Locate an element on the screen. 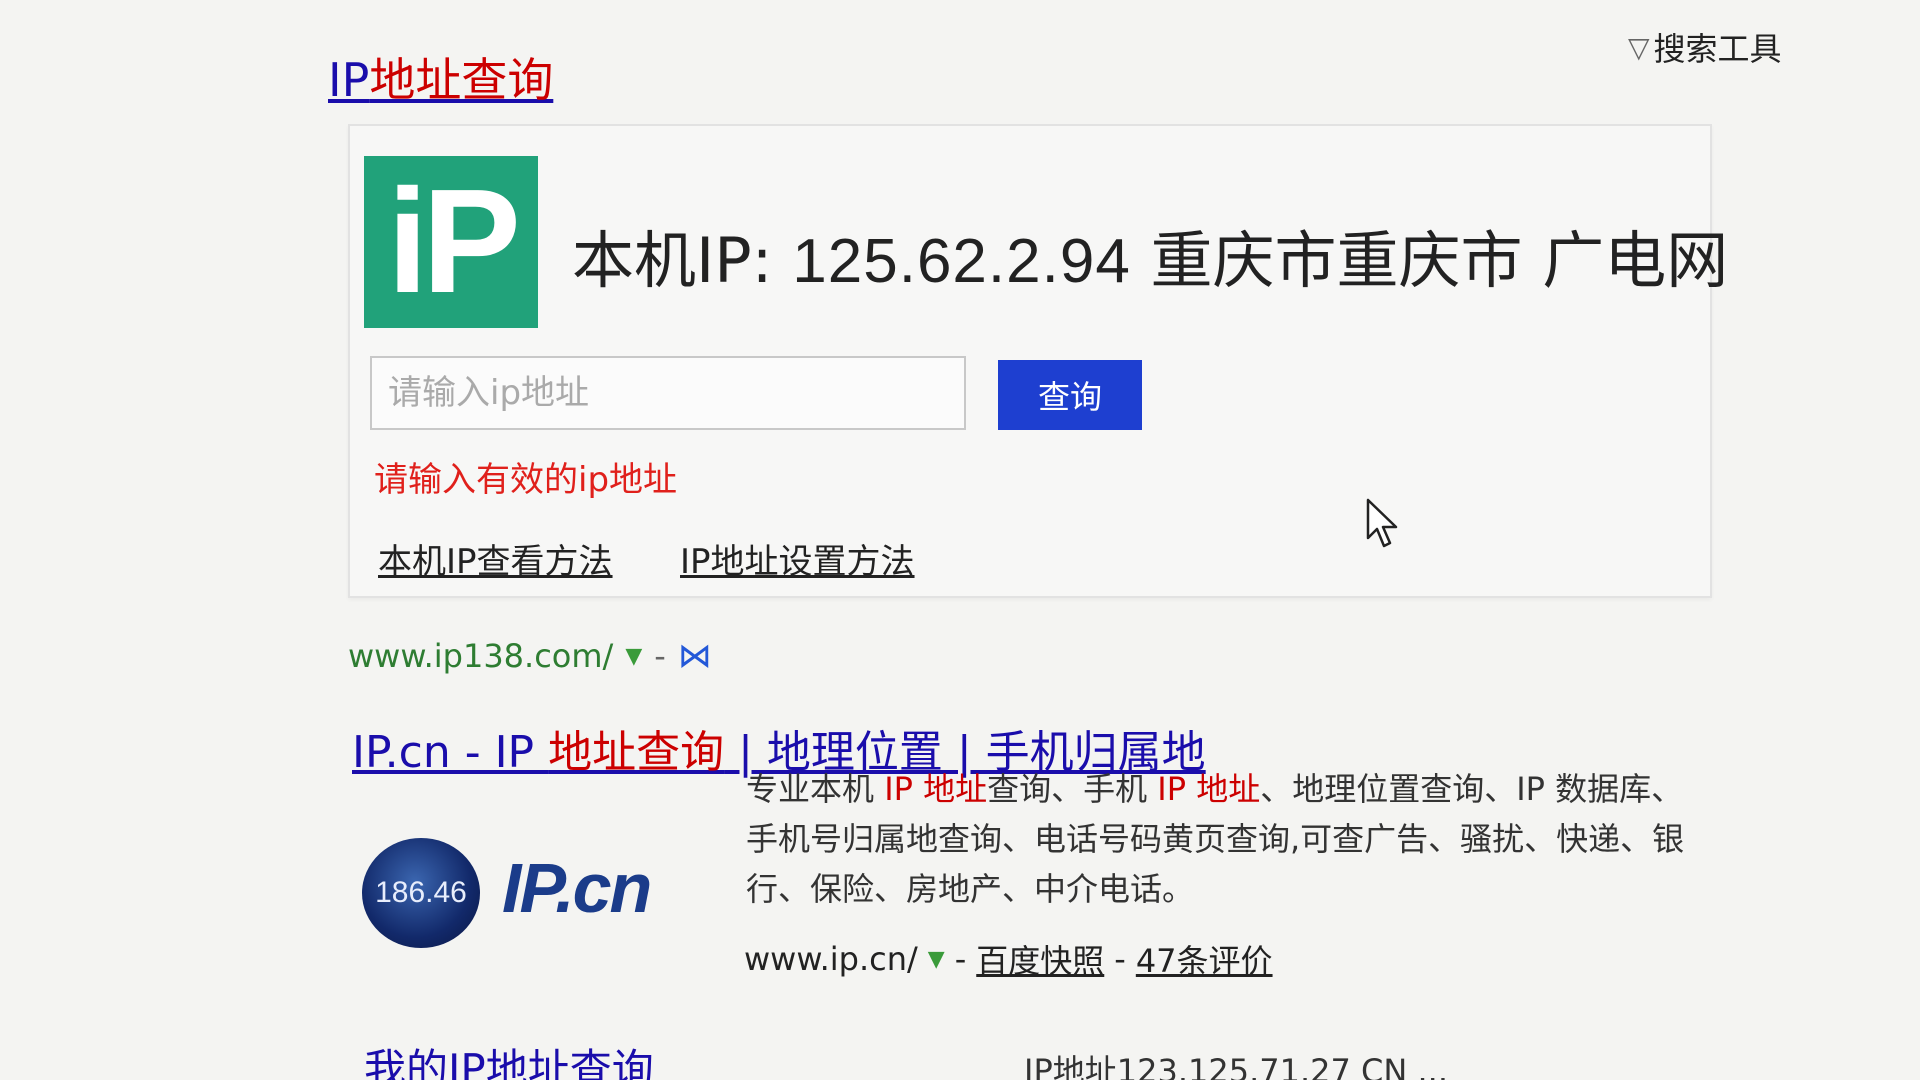  result-title-ip-lookup: IP地址查询 is located at coordinates (440, 77).